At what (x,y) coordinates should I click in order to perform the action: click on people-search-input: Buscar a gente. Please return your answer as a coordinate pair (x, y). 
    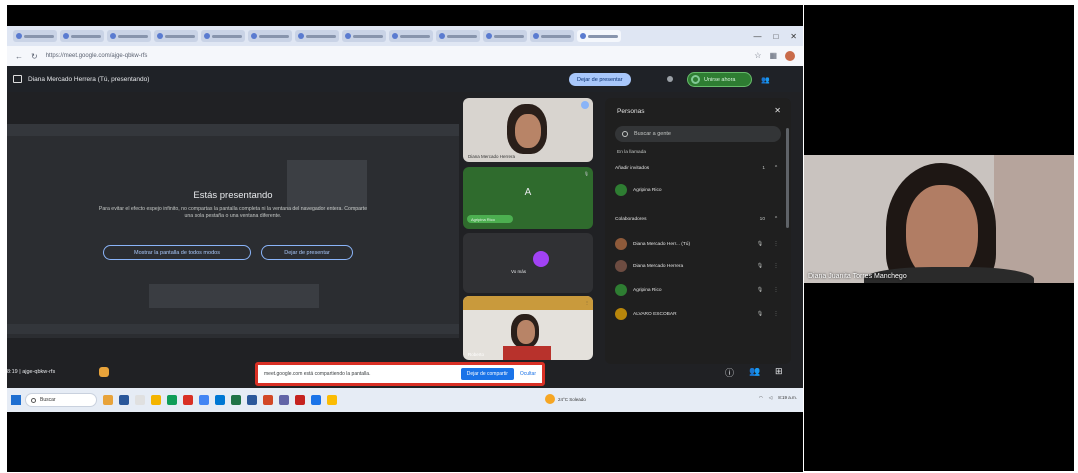
    Looking at the image, I should click on (698, 134).